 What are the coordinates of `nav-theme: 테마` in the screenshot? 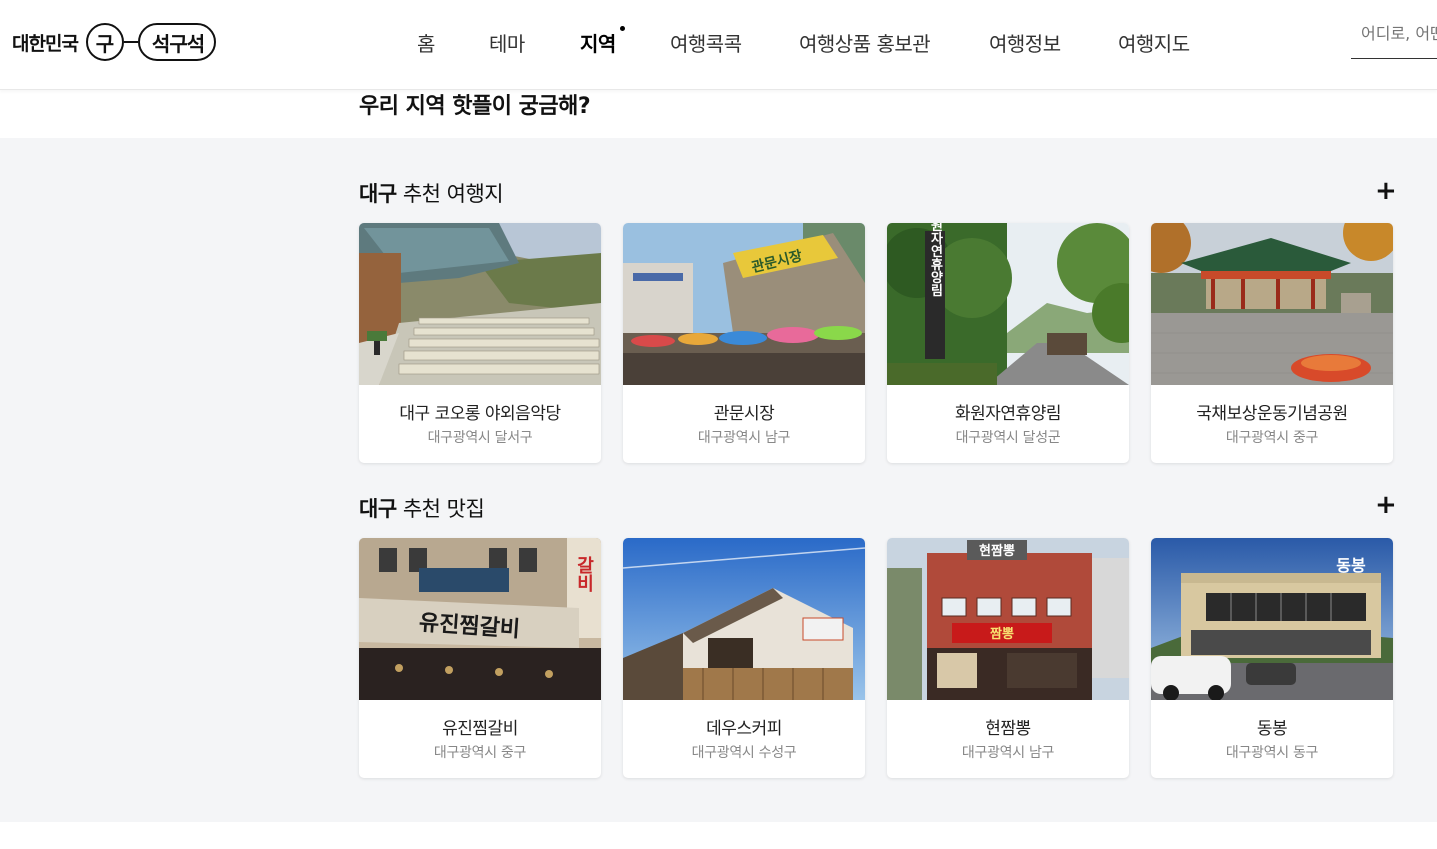 It's located at (507, 42).